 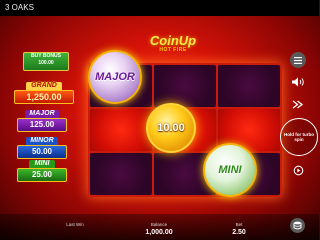 I want to click on major-coin-label: MAJOR, so click(x=115, y=77).